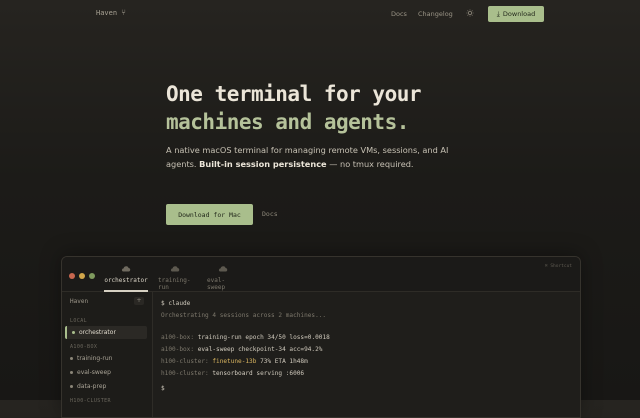 The image size is (640, 418). What do you see at coordinates (107, 13) in the screenshot?
I see `brand-name: Haven` at bounding box center [107, 13].